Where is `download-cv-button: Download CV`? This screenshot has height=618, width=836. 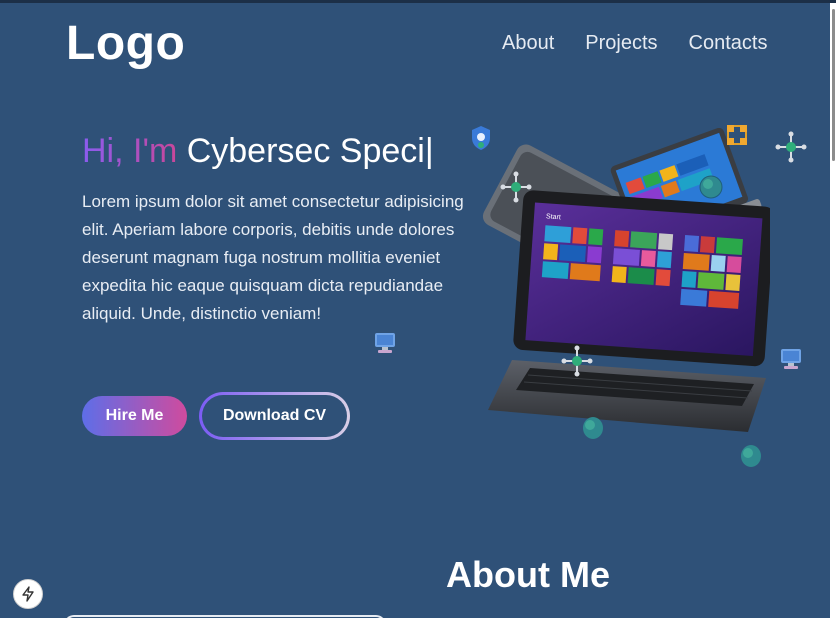 download-cv-button: Download CV is located at coordinates (274, 416).